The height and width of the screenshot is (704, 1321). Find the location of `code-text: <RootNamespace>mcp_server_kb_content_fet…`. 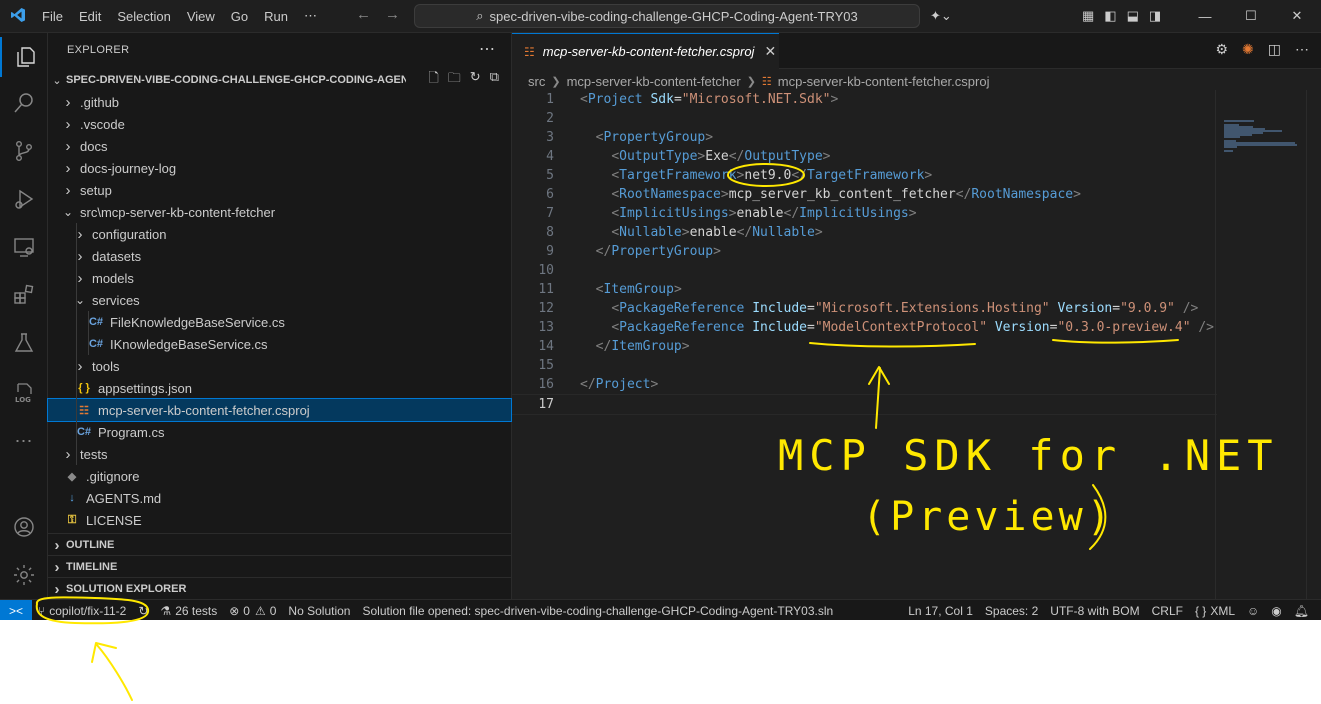

code-text: <RootNamespace>mcp_server_kb_content_fet… is located at coordinates (846, 194).